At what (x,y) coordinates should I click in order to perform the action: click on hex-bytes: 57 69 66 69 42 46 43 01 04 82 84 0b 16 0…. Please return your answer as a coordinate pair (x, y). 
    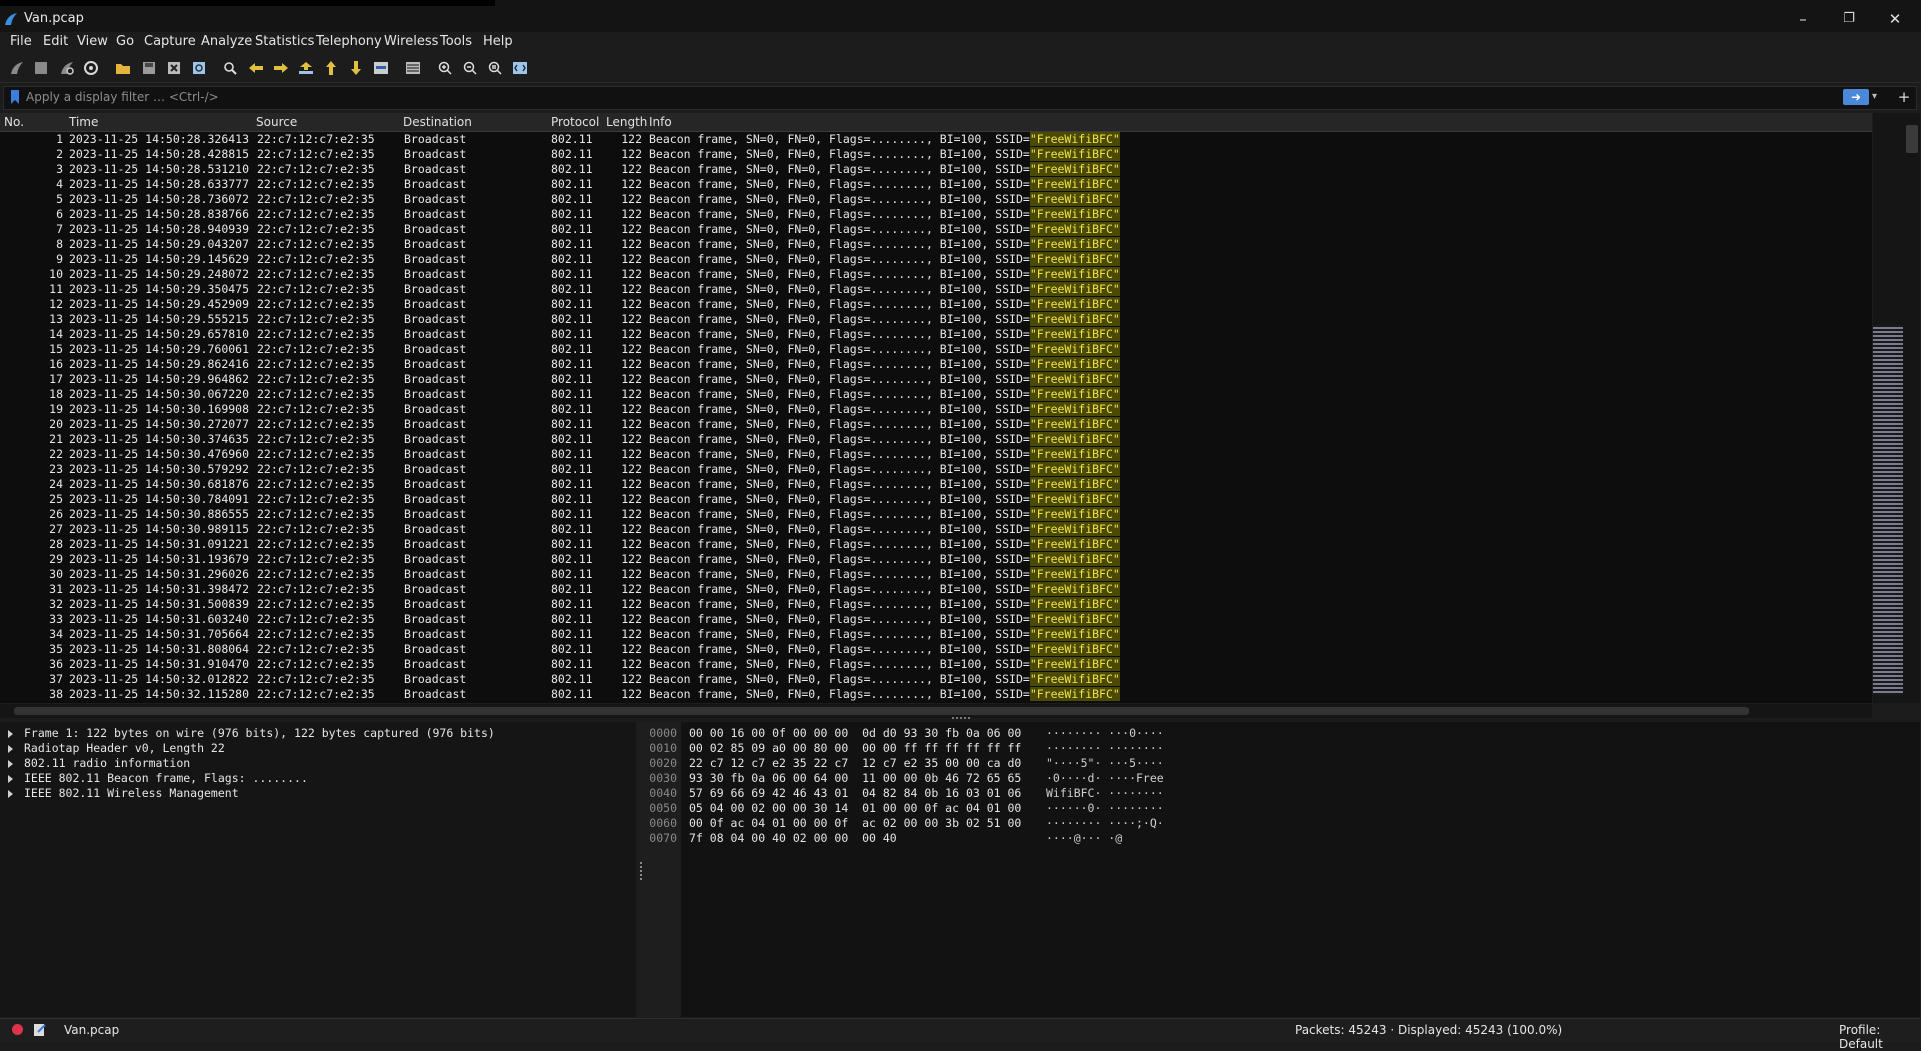
    Looking at the image, I should click on (855, 793).